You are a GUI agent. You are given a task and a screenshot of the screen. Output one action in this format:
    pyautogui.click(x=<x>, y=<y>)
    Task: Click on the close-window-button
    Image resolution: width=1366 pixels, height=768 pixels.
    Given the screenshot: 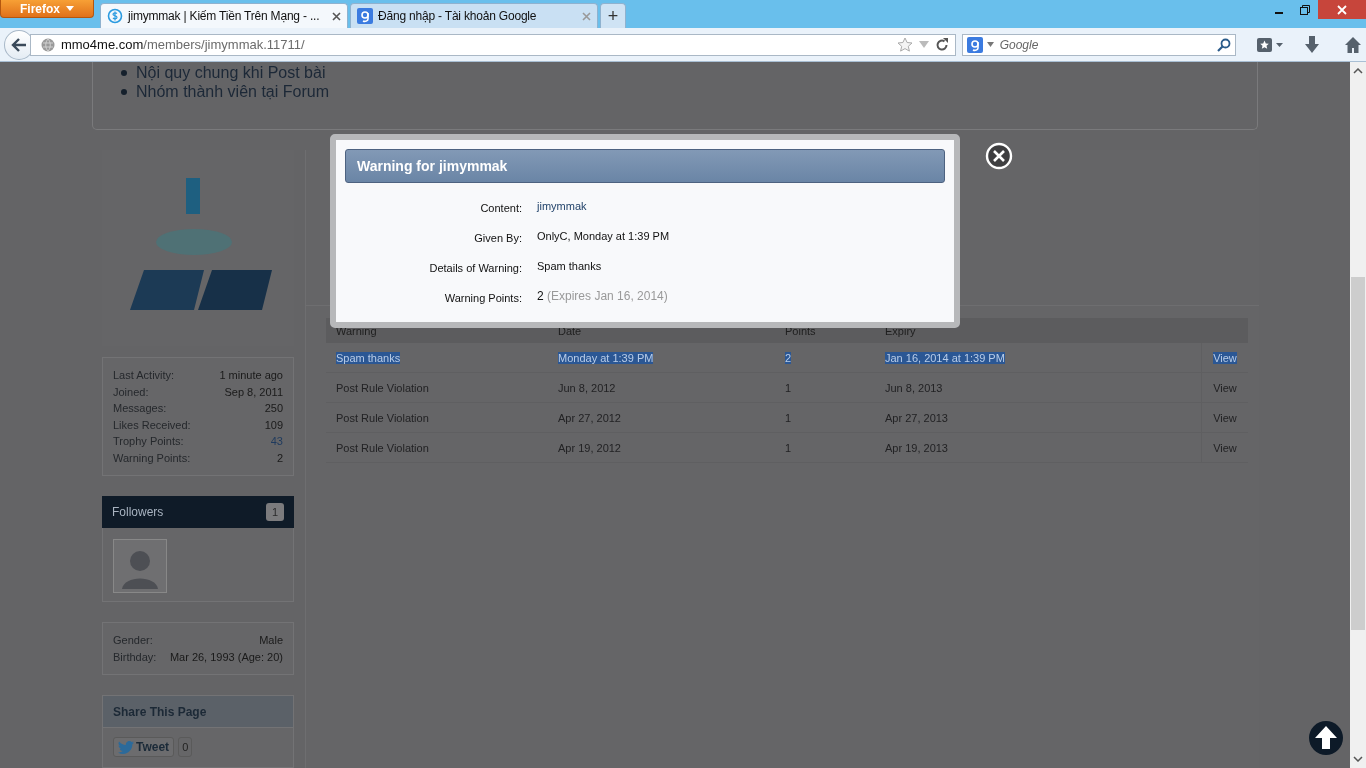 What is the action you would take?
    pyautogui.click(x=1342, y=9)
    